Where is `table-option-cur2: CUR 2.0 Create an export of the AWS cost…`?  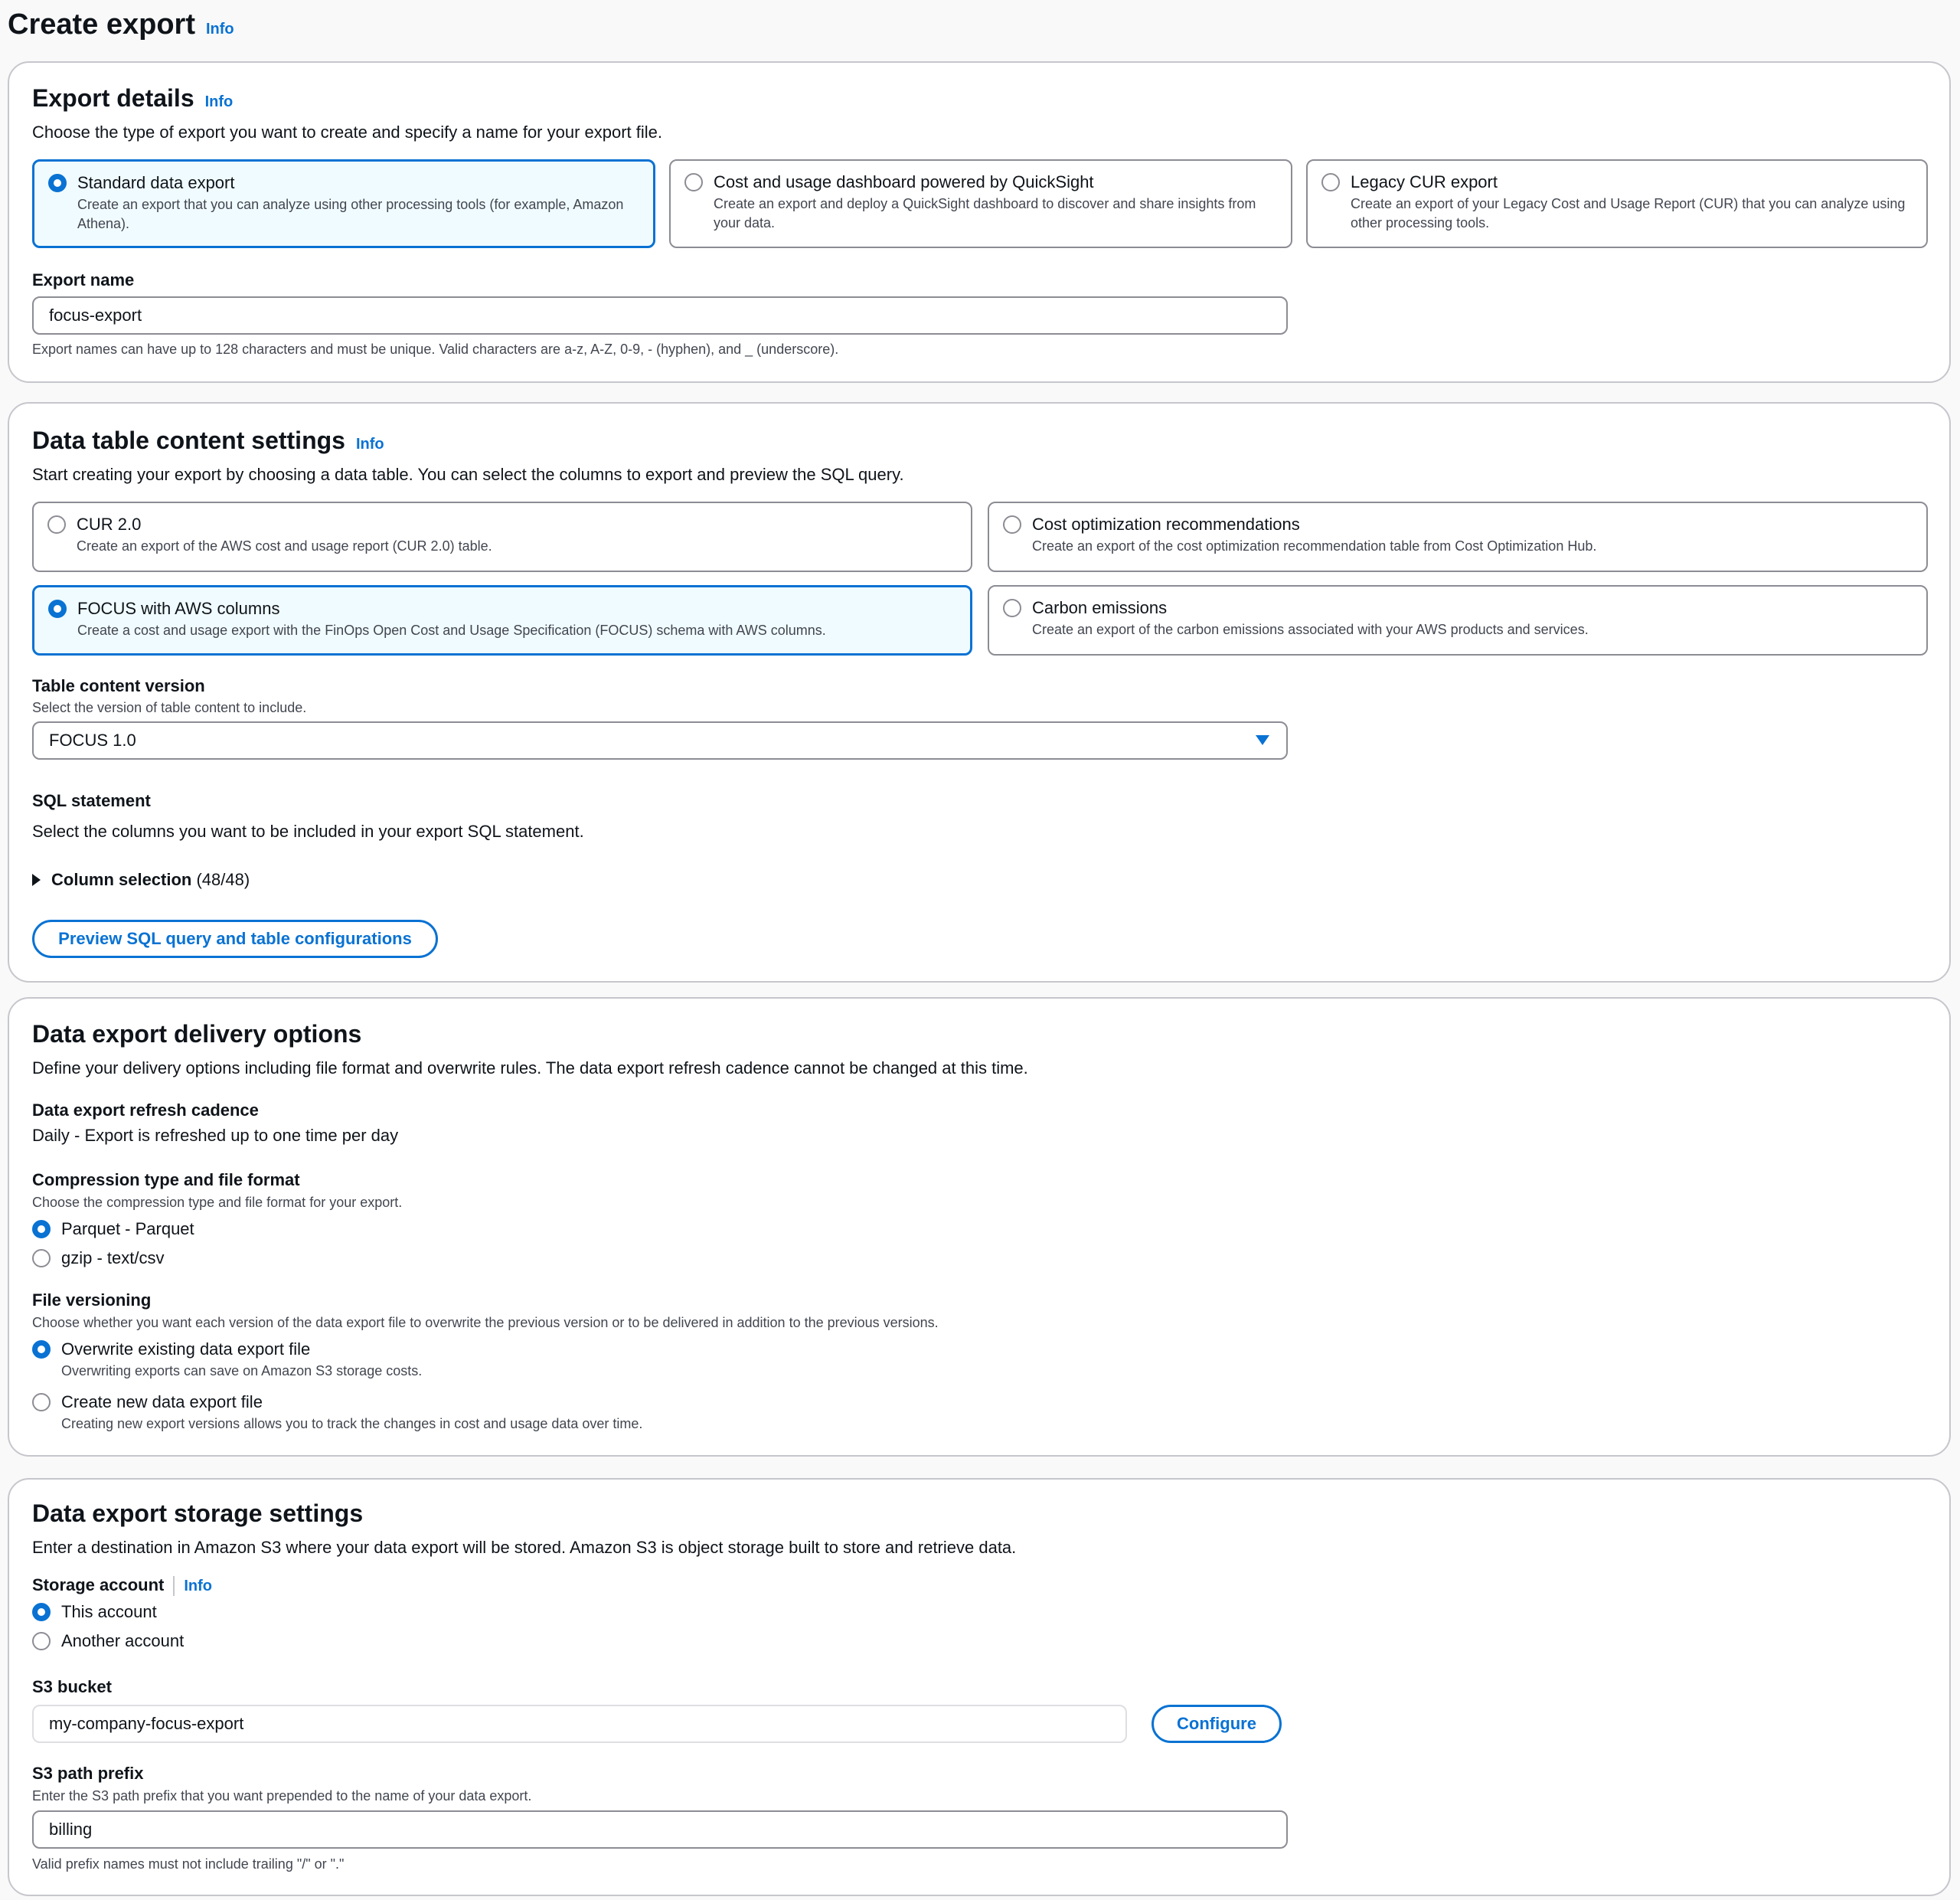
table-option-cur2: CUR 2.0 Create an export of the AWS cost… is located at coordinates (502, 537).